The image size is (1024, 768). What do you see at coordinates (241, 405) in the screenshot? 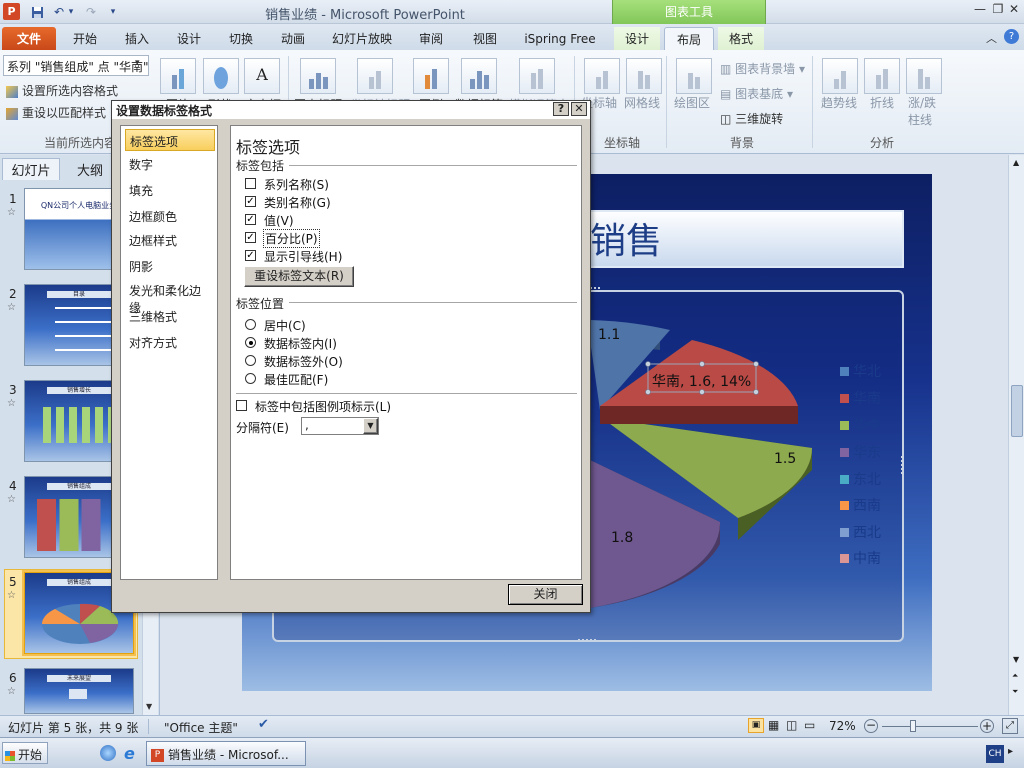
I see `checkbox-include-legend-key` at bounding box center [241, 405].